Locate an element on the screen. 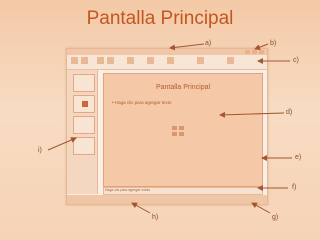 This screenshot has height=240, width=320. callout-e: e) is located at coordinates (298, 157).